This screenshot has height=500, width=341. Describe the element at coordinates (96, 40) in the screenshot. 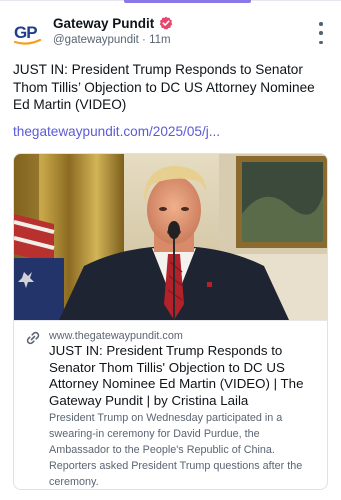

I see `author-handle: @gatewaypundit` at that location.